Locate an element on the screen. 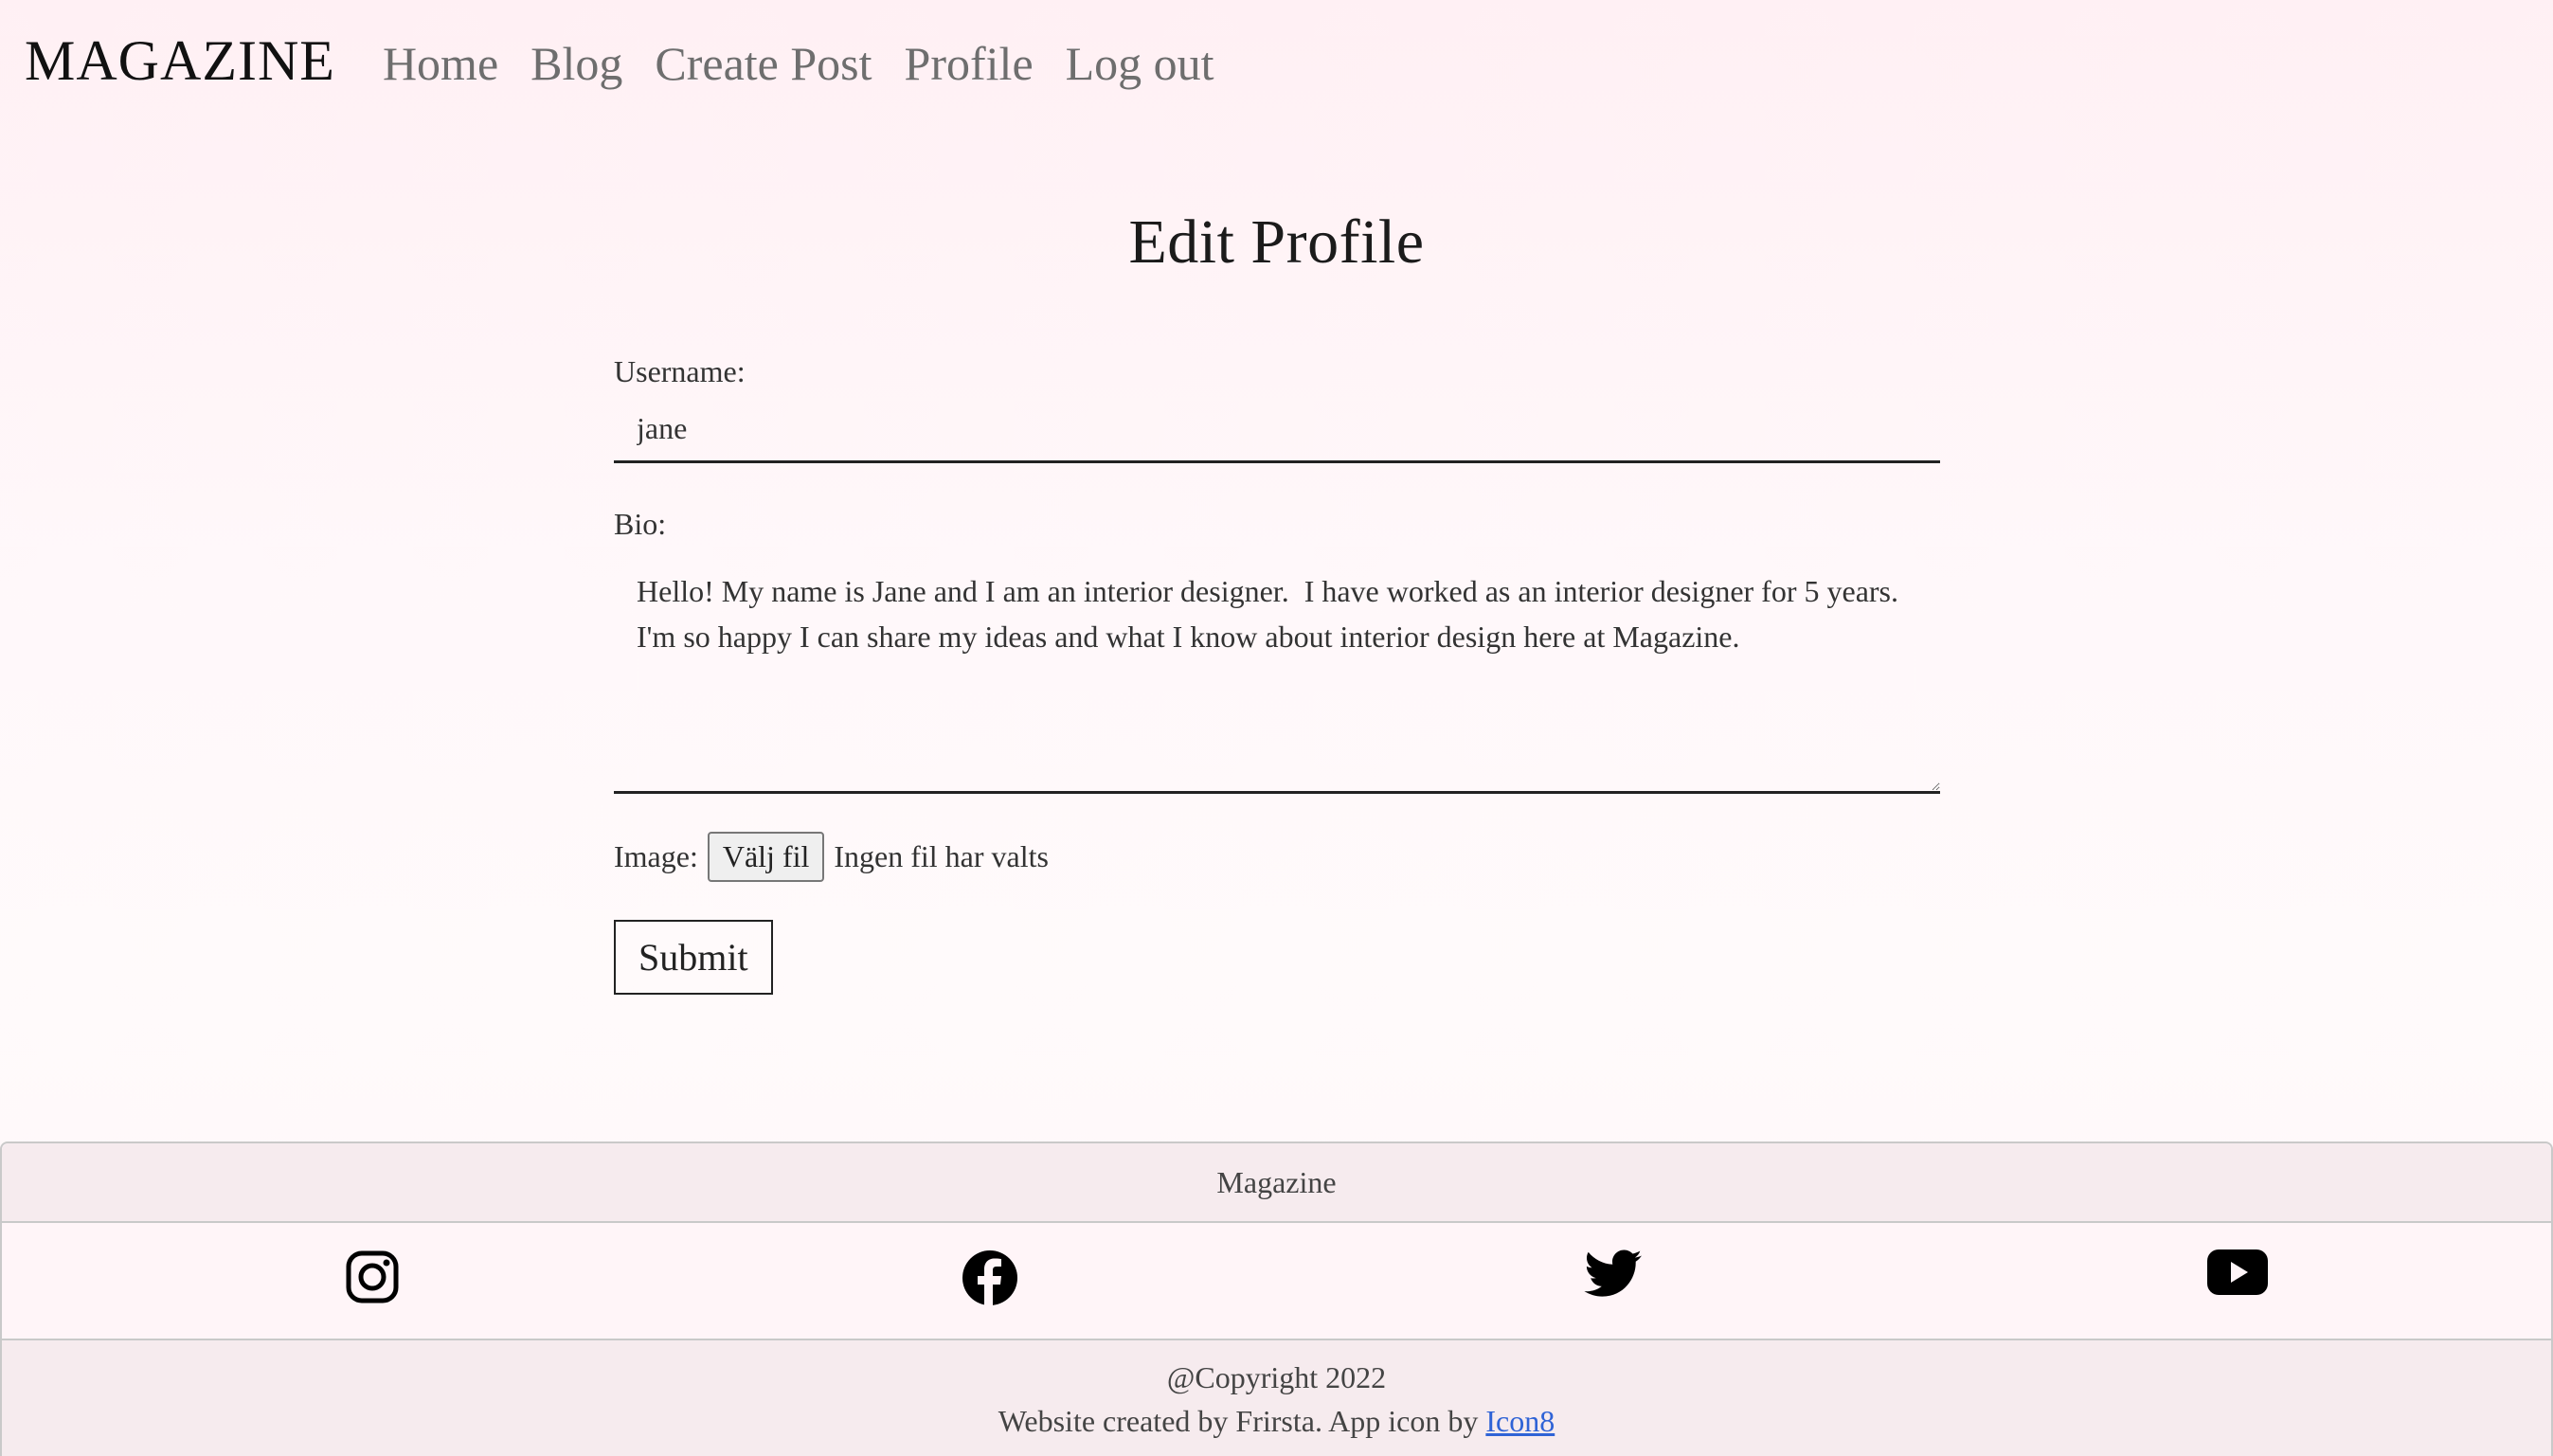 The height and width of the screenshot is (1456, 2553). brand-logo-link: MAGAZINE is located at coordinates (180, 61).